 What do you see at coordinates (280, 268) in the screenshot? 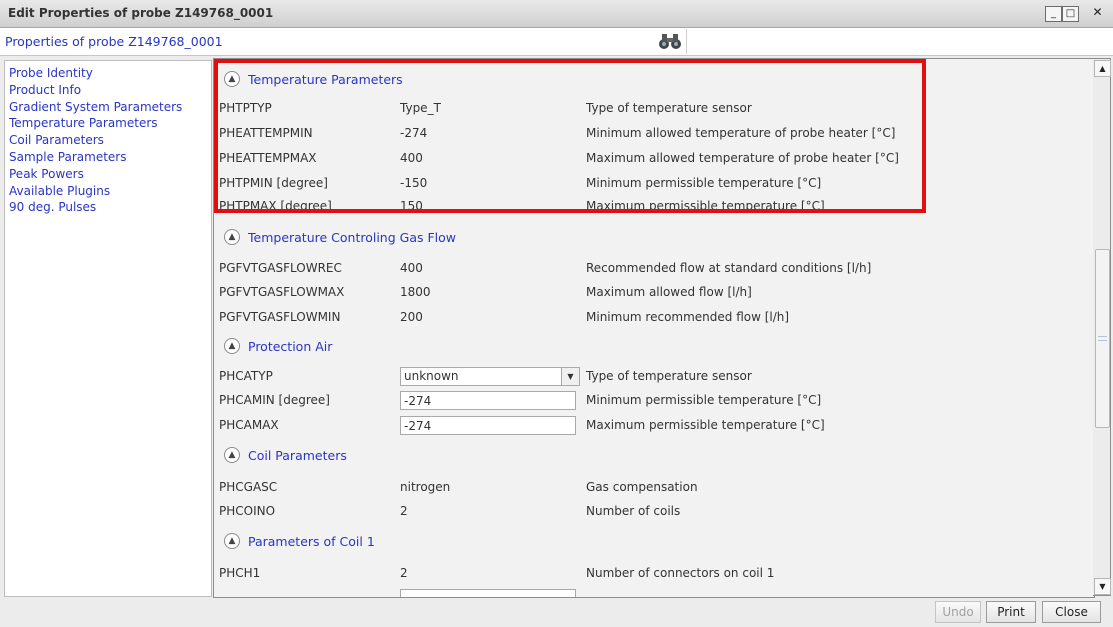
I see `param-name: PGFVTGASFLOWREC` at bounding box center [280, 268].